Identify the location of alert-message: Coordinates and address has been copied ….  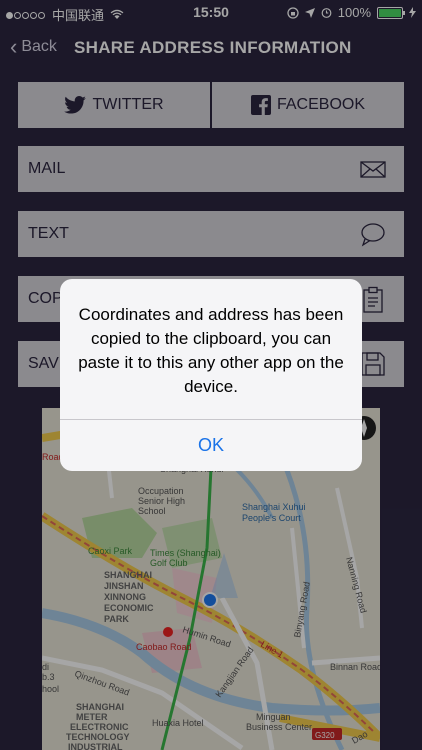
(211, 350).